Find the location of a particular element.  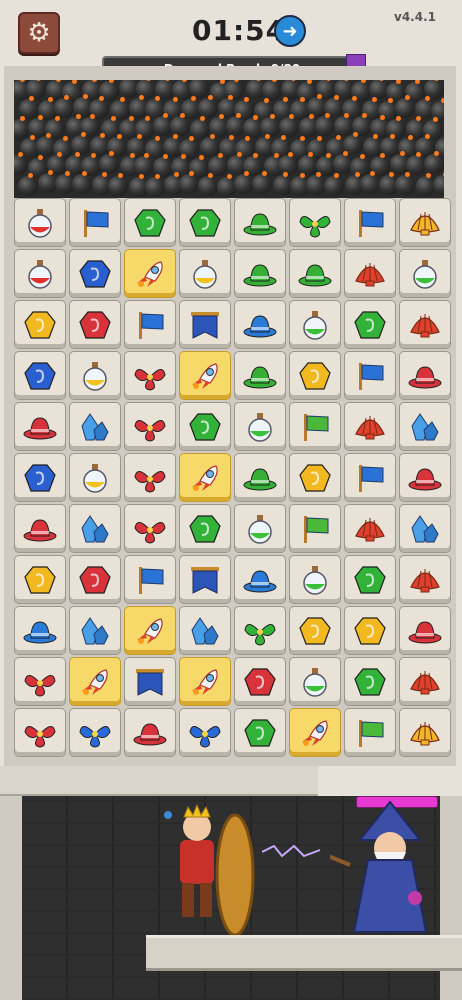

flag-green-icon is located at coordinates (315, 529).